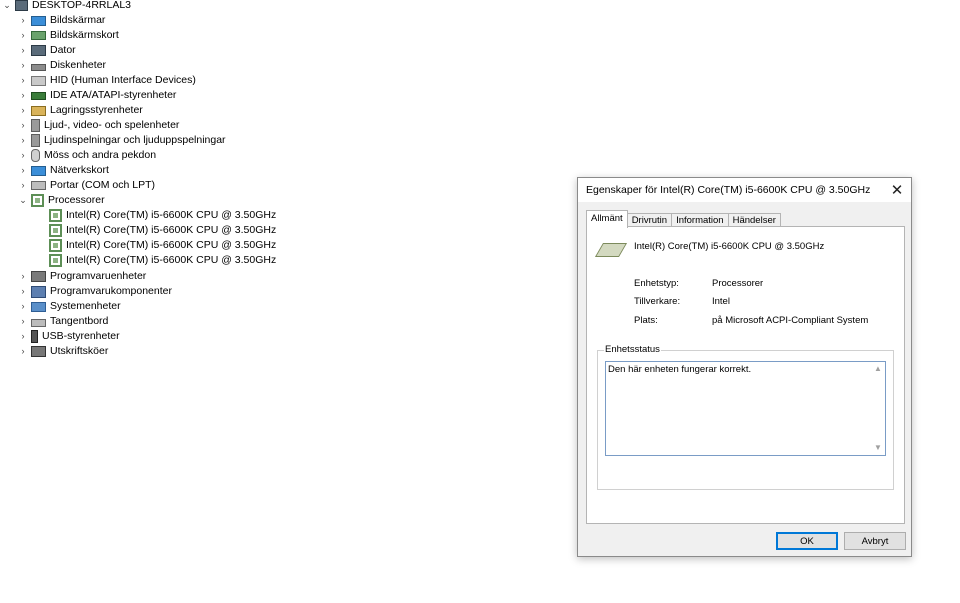 The height and width of the screenshot is (603, 960). I want to click on speaker-icon, so click(35, 125).